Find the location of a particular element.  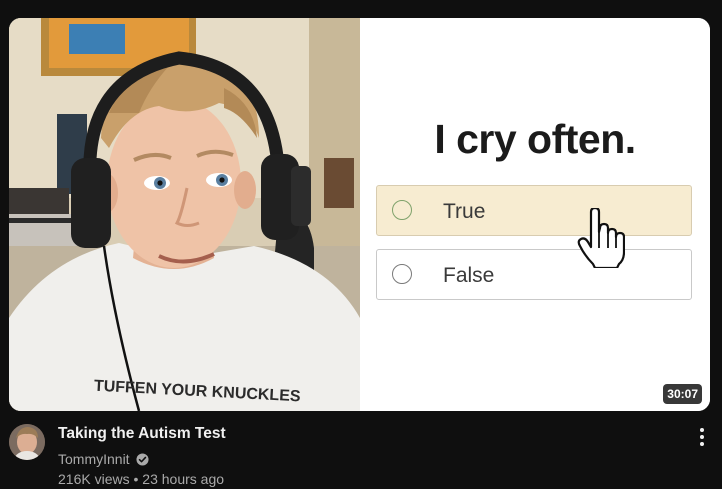

view-count: 216K views is located at coordinates (94, 479).